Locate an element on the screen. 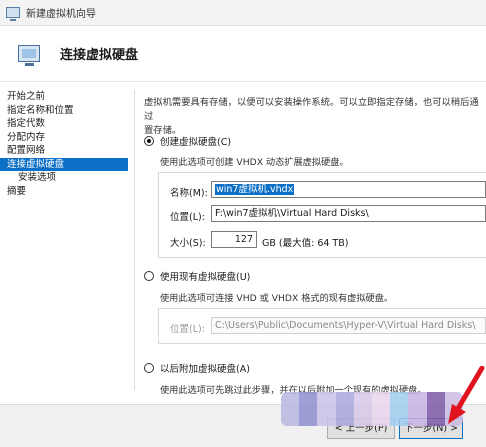 This screenshot has height=447, width=486. size-unit: GB (最大值: 64 TB) is located at coordinates (305, 243).